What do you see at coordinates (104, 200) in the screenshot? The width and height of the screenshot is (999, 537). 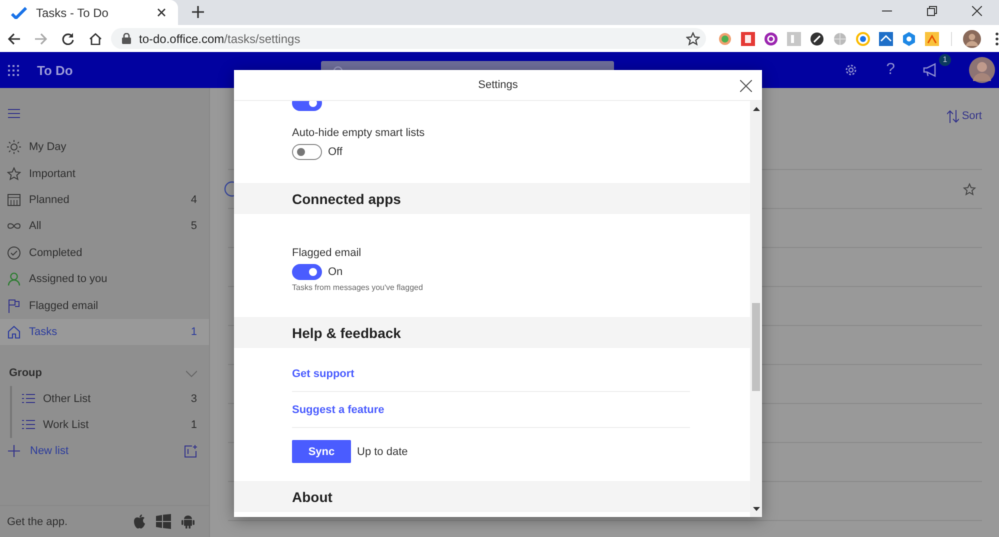 I see `nav-item: Planned 4` at bounding box center [104, 200].